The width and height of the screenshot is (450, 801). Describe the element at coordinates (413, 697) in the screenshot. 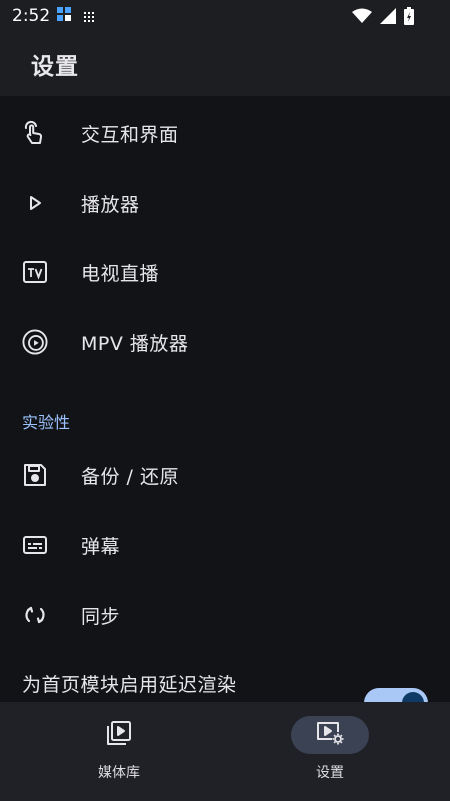

I see `toggle-thumb` at that location.